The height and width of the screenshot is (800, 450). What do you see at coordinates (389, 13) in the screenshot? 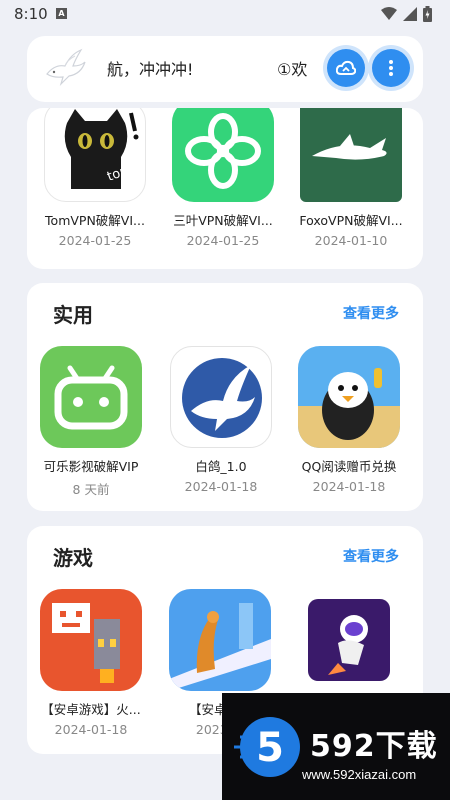
I see `wifi-icon` at bounding box center [389, 13].